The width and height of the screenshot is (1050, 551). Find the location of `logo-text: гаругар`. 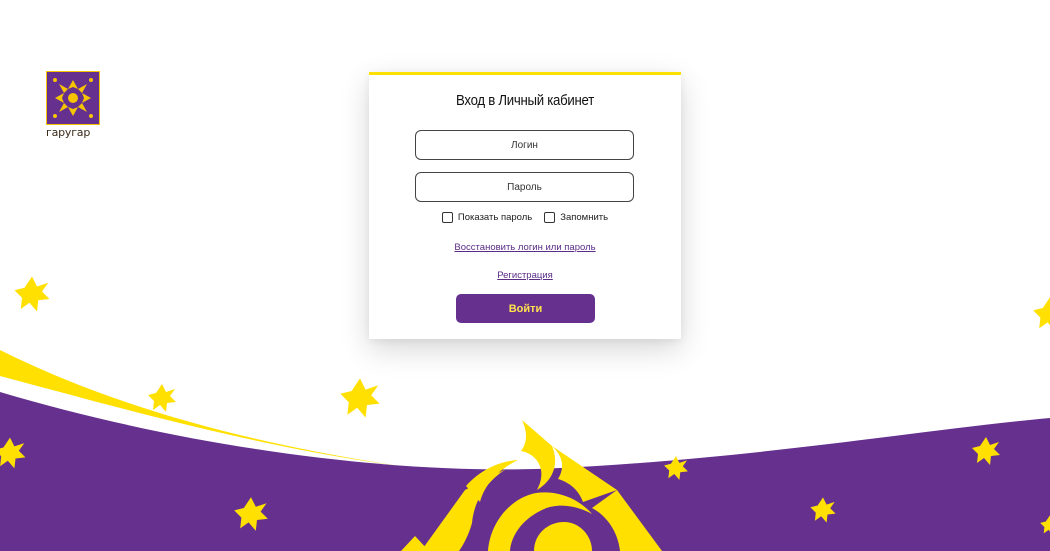

logo-text: гаругар is located at coordinates (68, 132).